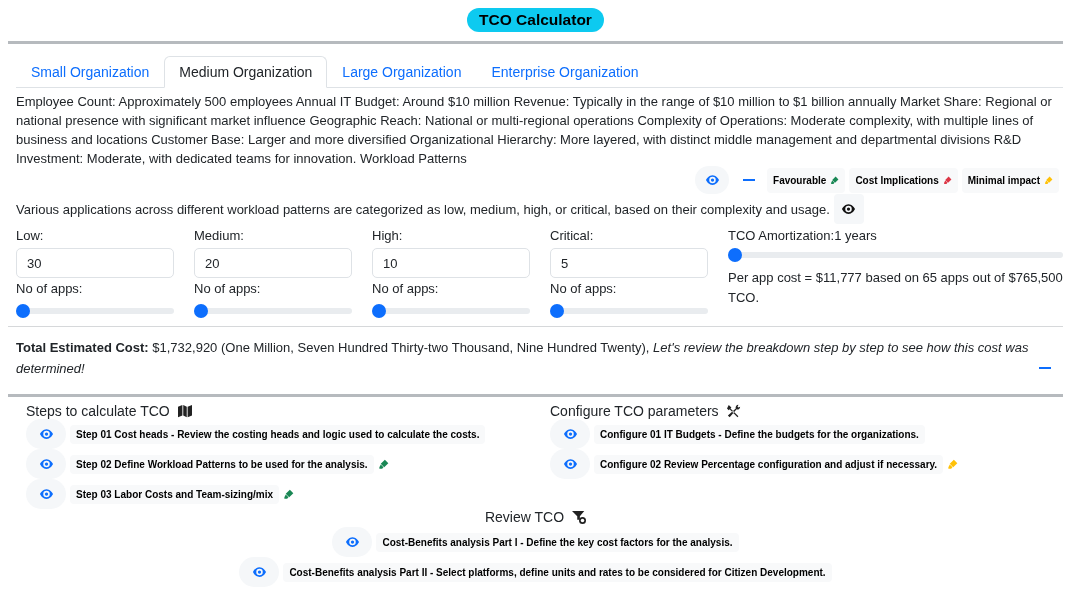 Image resolution: width=1065 pixels, height=607 pixels. I want to click on tools-icon, so click(733, 411).